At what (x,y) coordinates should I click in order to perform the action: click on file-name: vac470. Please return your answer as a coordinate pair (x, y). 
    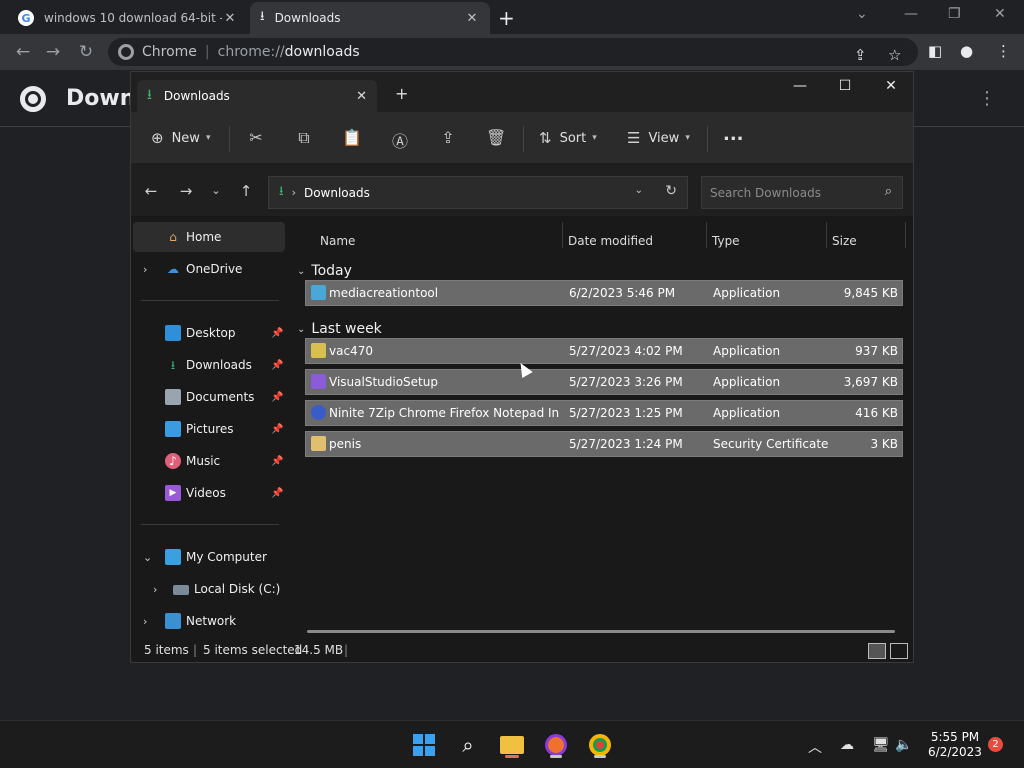
    Looking at the image, I should click on (351, 351).